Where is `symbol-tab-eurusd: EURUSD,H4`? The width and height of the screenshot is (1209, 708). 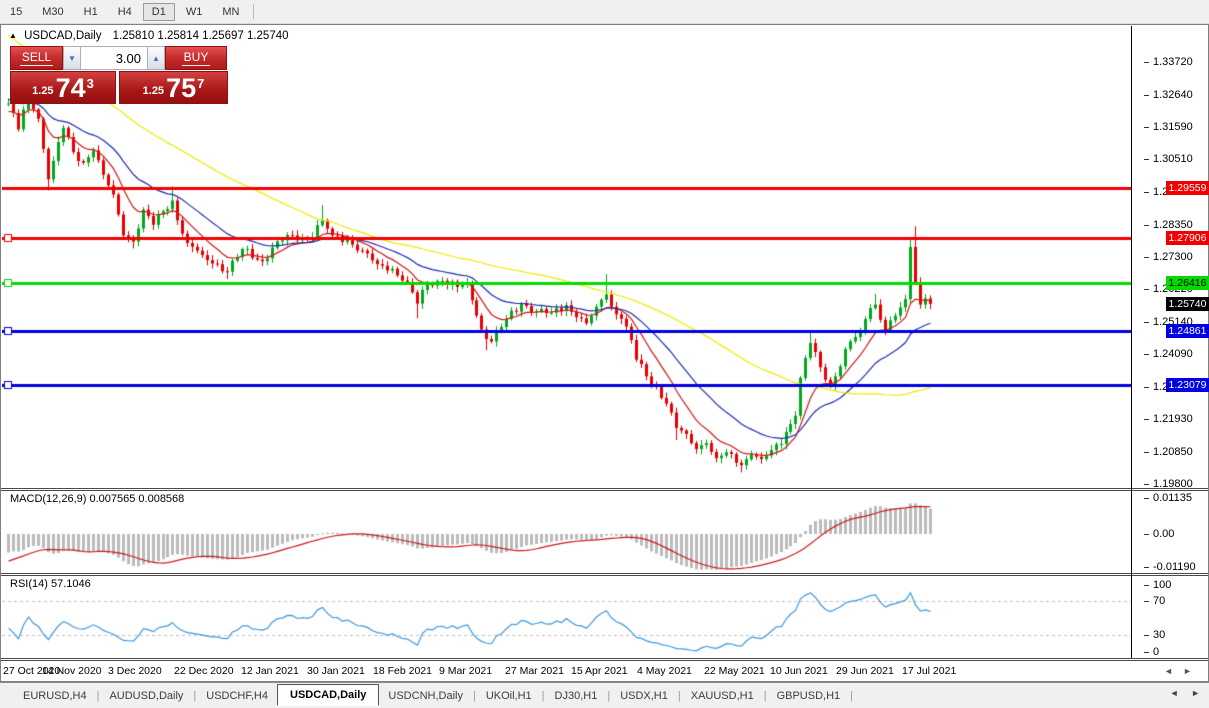
symbol-tab-eurusd: EURUSD,H4 is located at coordinates (55, 696).